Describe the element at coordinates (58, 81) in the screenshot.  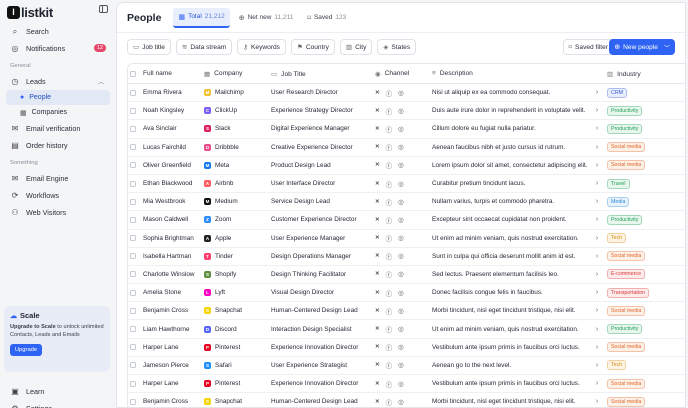
I see `sidebar-item-leads: ◷ Leads ︿` at that location.